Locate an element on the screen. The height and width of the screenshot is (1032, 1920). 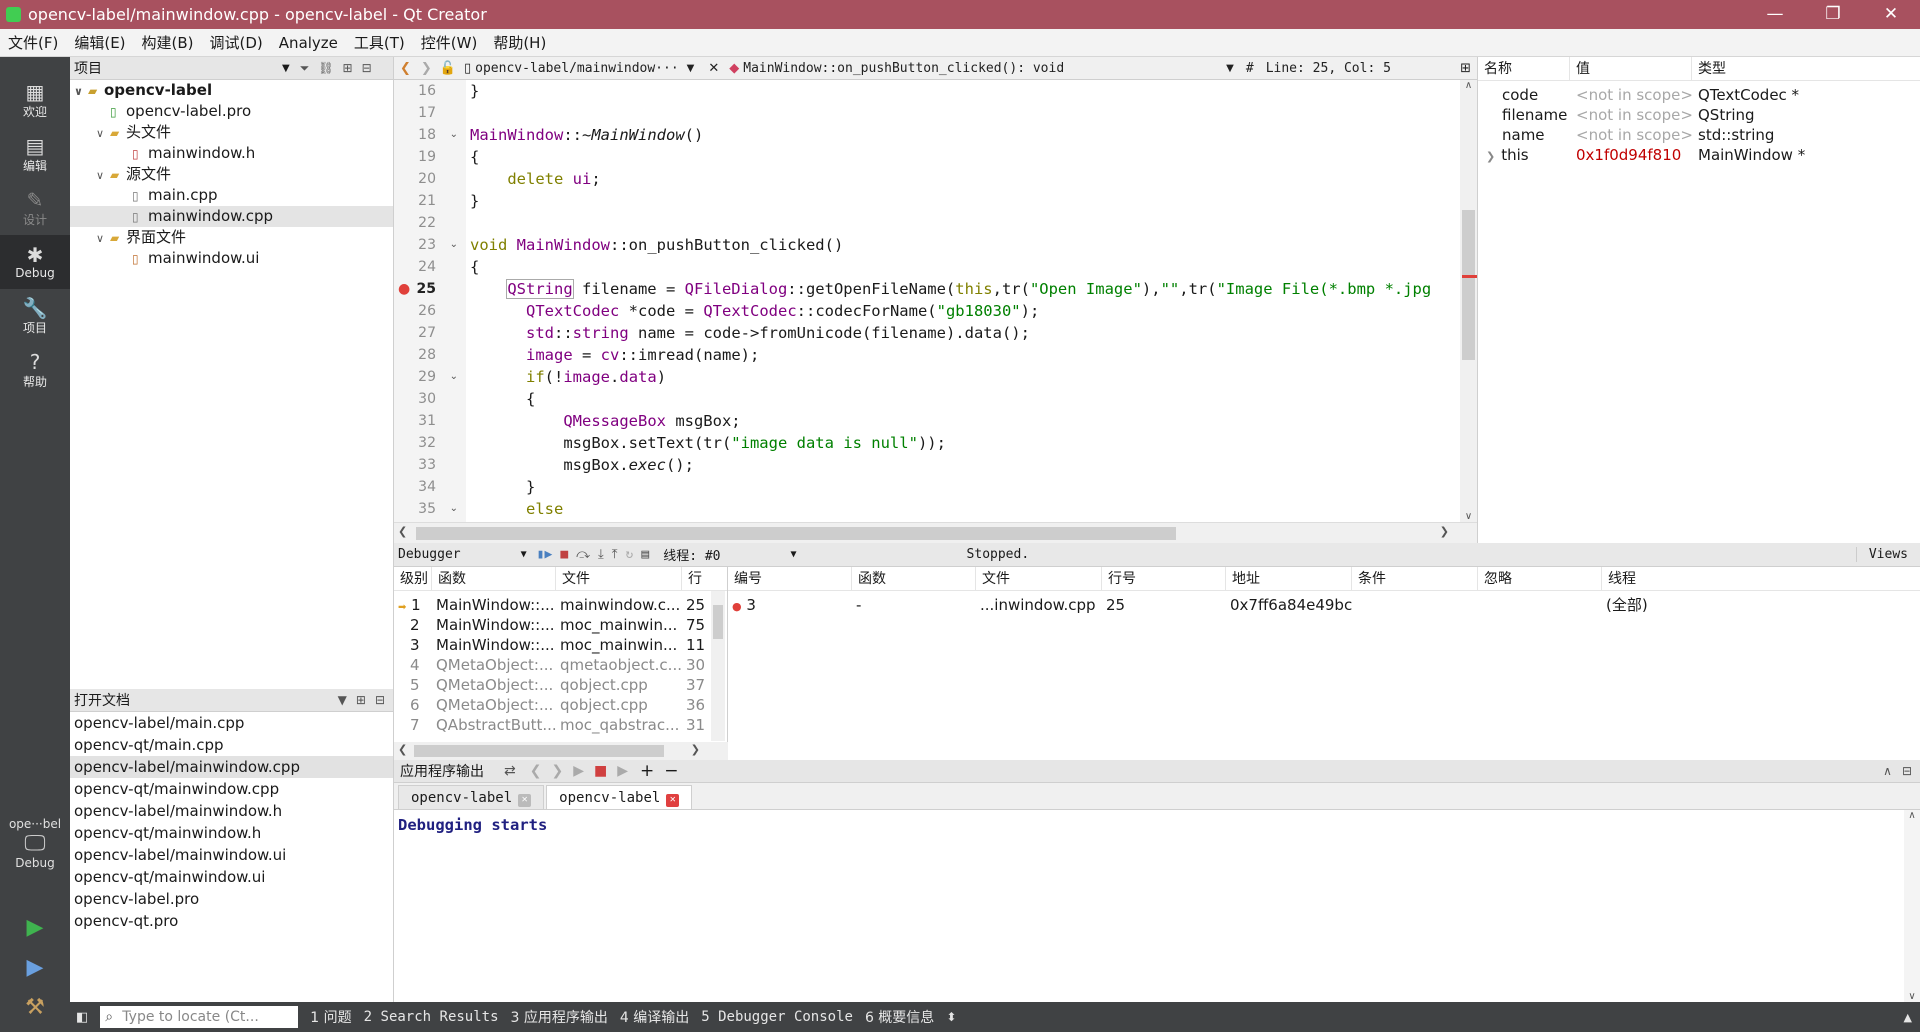
dropdown-icon: ▼ is located at coordinates (342, 700).